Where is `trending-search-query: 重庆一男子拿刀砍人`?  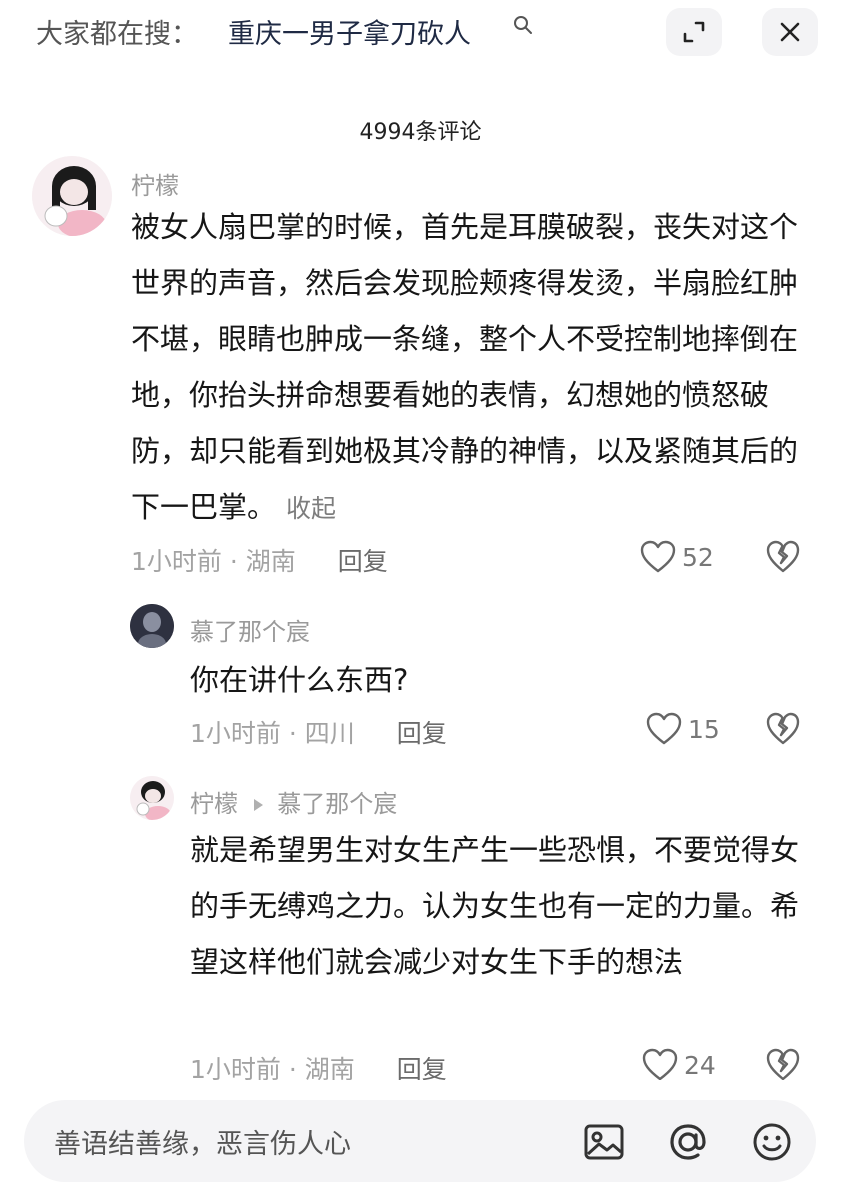
trending-search-query: 重庆一男子拿刀砍人 is located at coordinates (349, 31).